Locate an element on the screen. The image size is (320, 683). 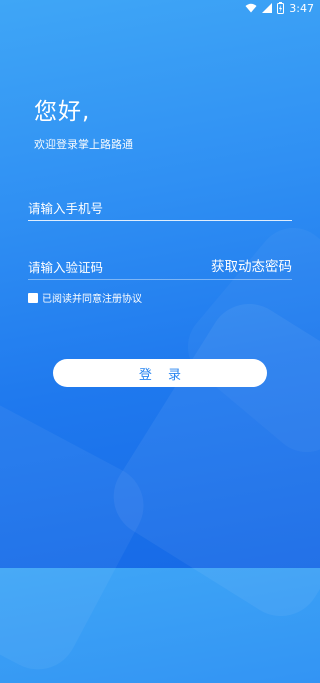
login-button: 登 录 is located at coordinates (160, 373).